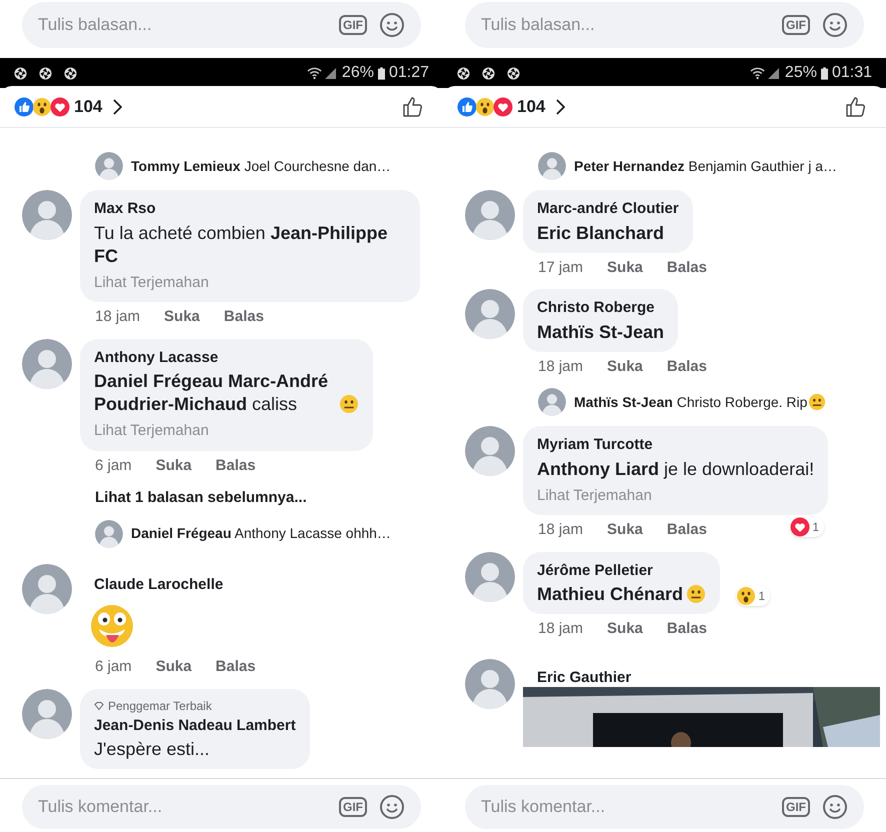  What do you see at coordinates (561, 268) in the screenshot?
I see `comment-time: 17 jam` at bounding box center [561, 268].